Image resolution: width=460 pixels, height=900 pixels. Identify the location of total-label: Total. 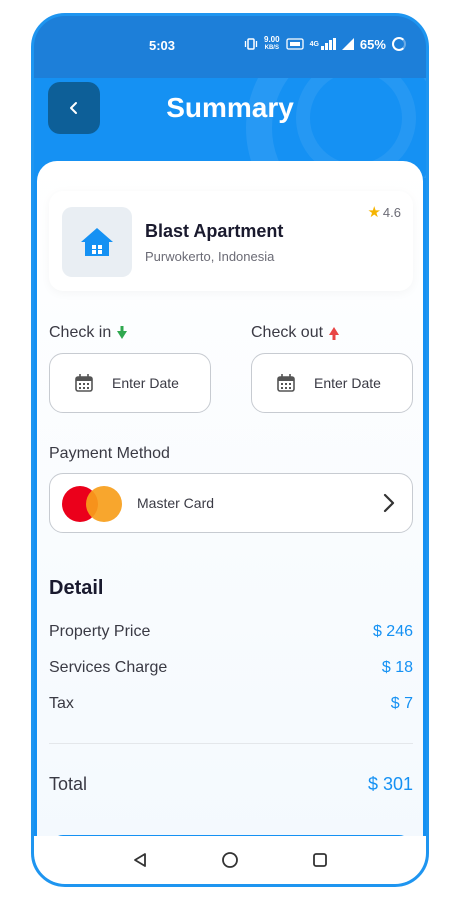
(68, 784).